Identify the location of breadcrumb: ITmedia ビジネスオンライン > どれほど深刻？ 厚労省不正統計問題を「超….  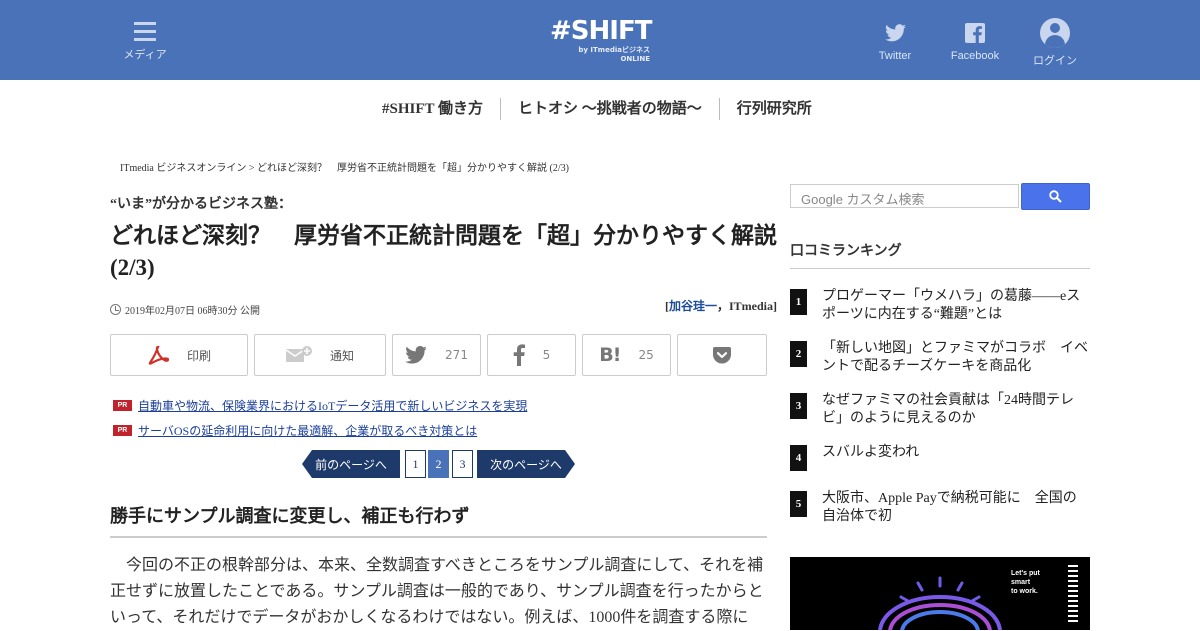
(344, 166).